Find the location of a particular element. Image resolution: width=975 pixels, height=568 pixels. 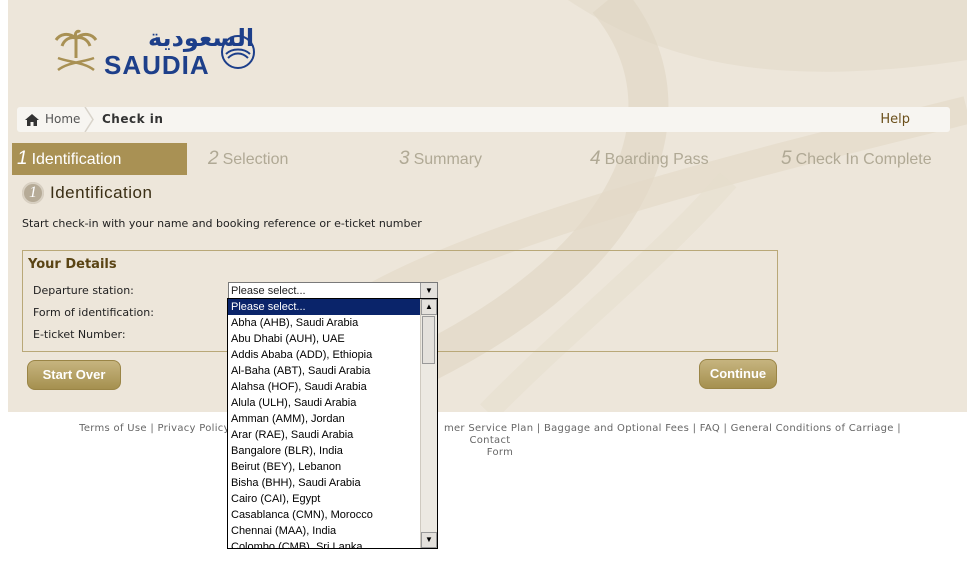

breadcrumb-home: Home is located at coordinates (52, 119).